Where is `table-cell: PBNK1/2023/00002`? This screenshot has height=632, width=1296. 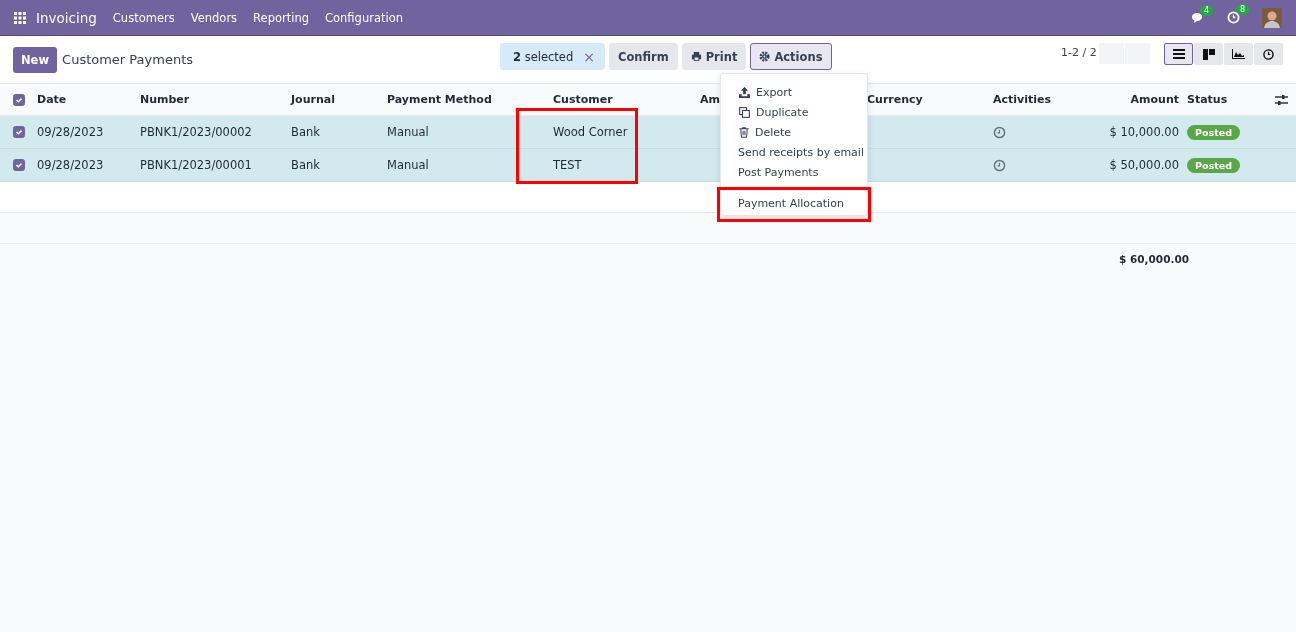
table-cell: PBNK1/2023/00002 is located at coordinates (196, 132).